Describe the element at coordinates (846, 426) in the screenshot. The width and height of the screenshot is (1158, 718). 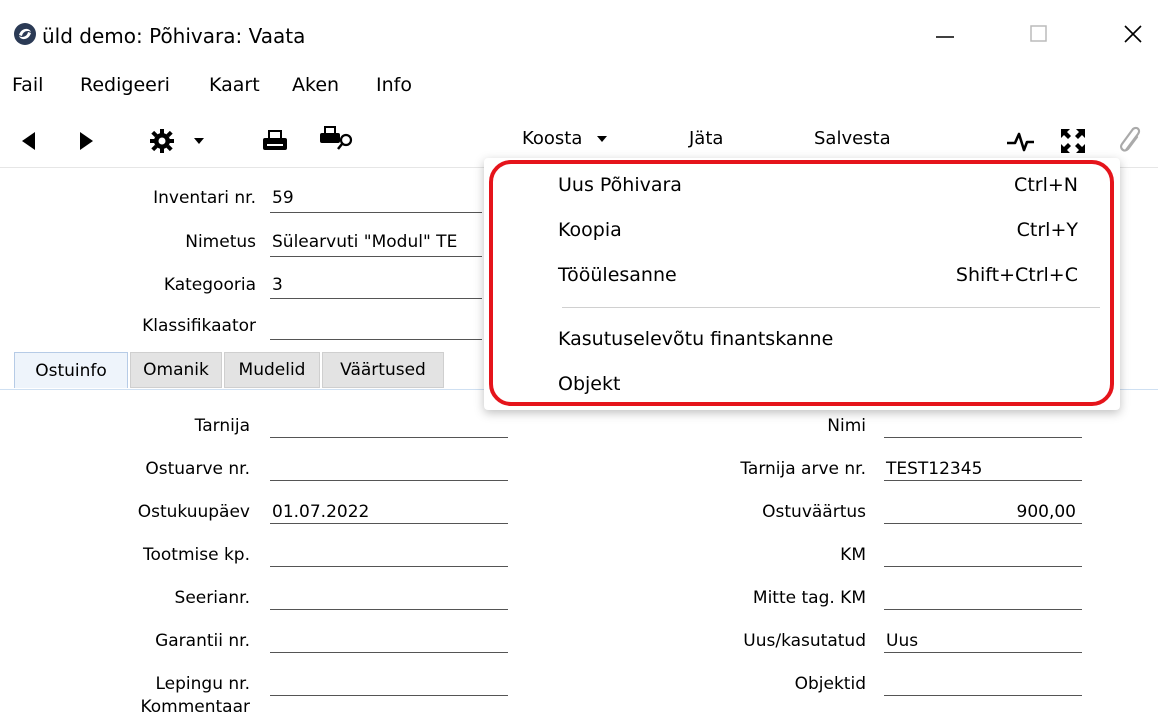
I see `nimi-label: Nimi` at that location.